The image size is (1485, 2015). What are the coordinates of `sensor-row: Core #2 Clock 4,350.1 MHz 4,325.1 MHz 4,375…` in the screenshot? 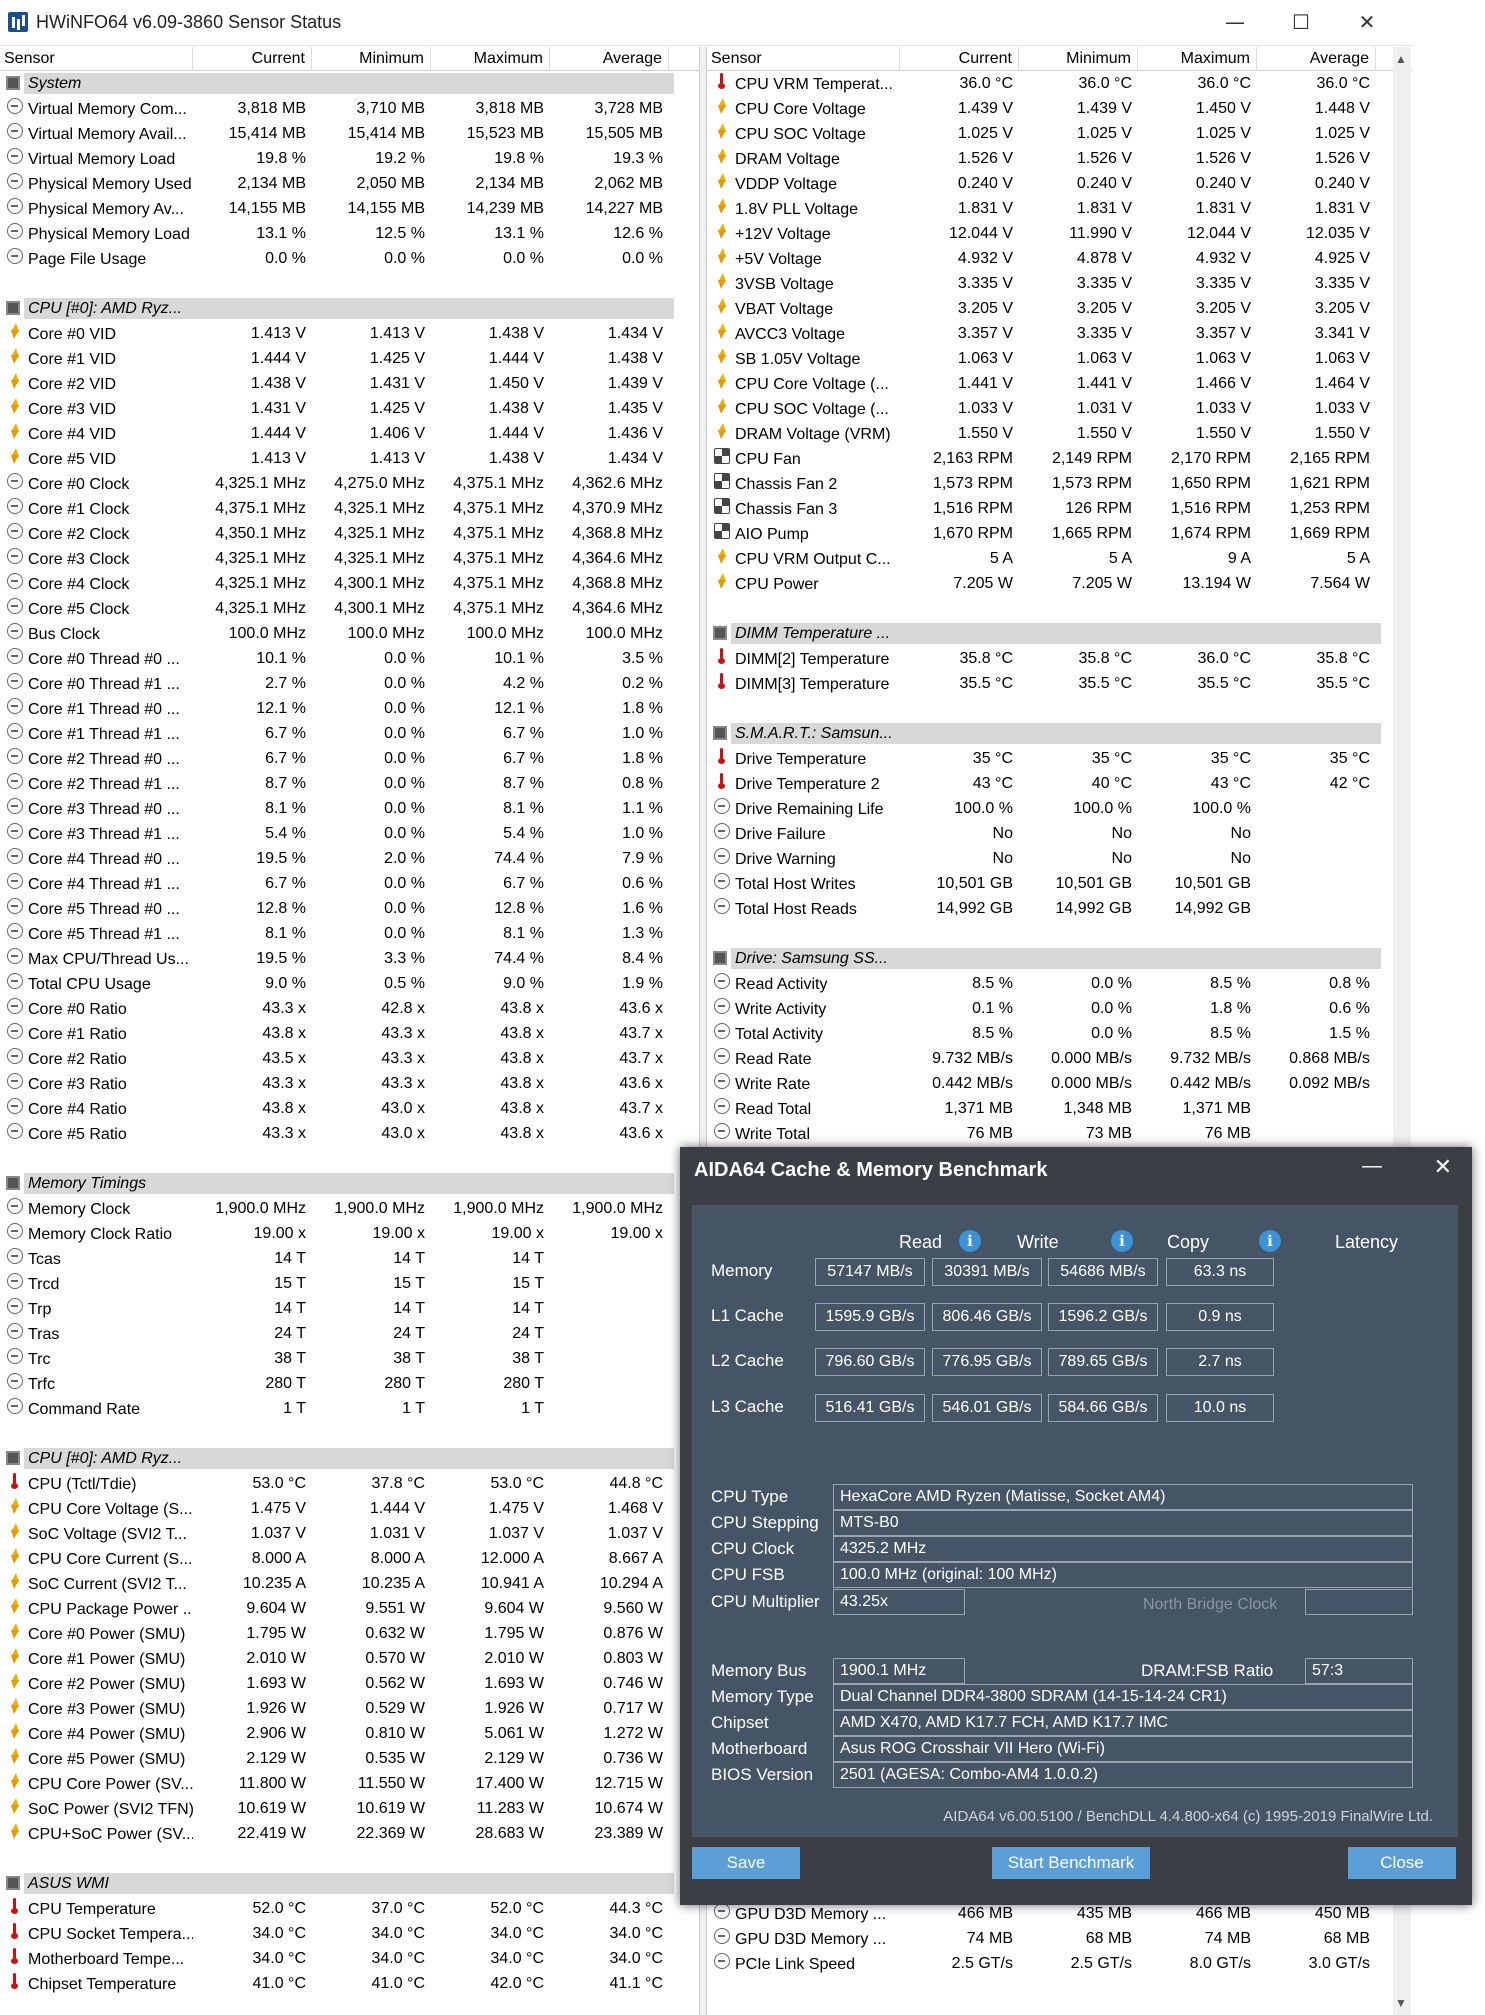 It's located at (349, 533).